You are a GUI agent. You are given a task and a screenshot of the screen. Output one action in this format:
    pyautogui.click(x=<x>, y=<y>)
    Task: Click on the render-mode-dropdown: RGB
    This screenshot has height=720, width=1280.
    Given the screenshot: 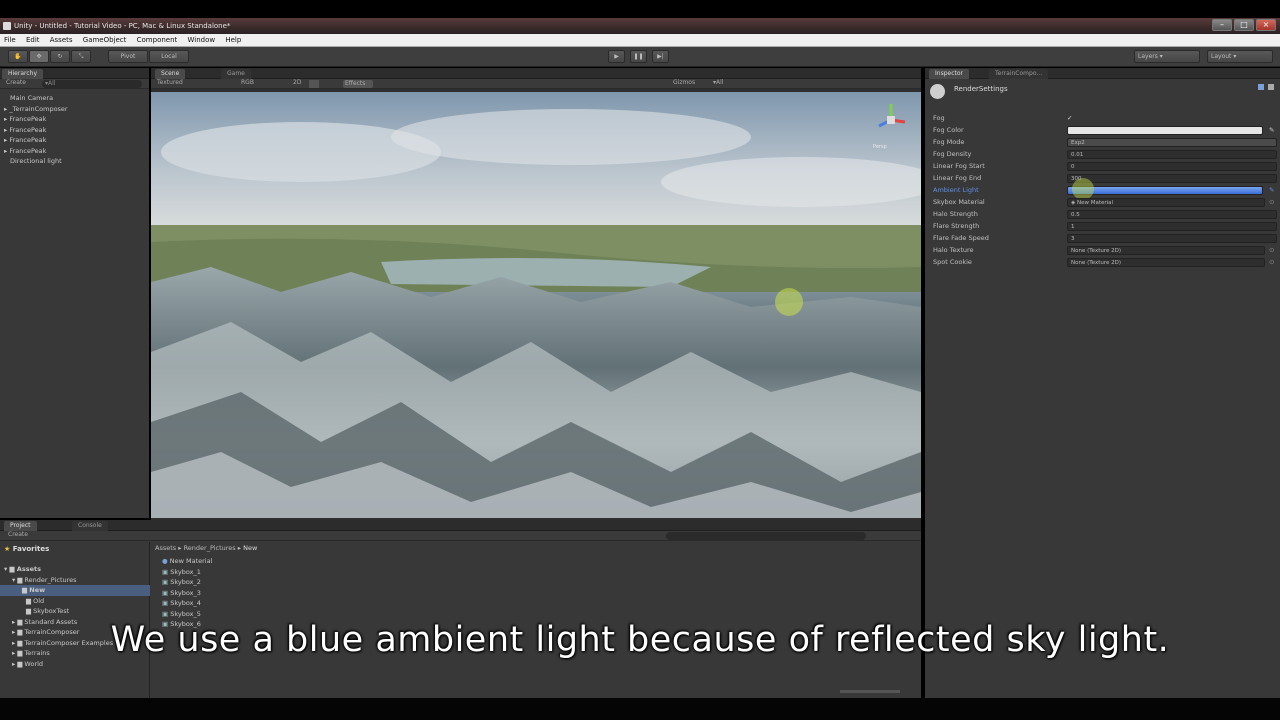 What is the action you would take?
    pyautogui.click(x=247, y=82)
    